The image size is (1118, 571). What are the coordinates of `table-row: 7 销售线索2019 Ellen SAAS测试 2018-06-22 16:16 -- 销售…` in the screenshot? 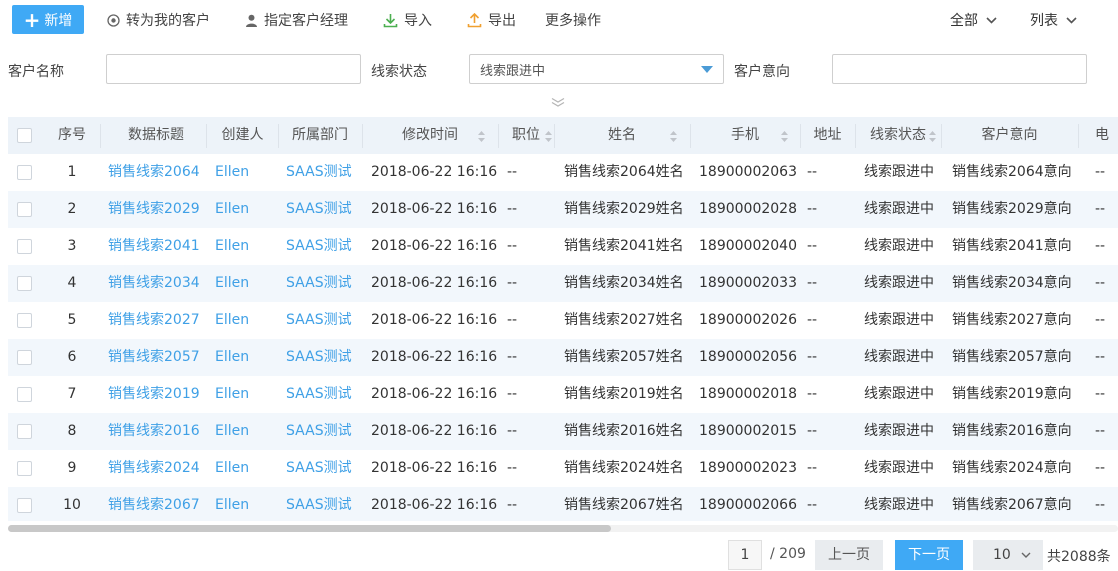 It's located at (563, 394).